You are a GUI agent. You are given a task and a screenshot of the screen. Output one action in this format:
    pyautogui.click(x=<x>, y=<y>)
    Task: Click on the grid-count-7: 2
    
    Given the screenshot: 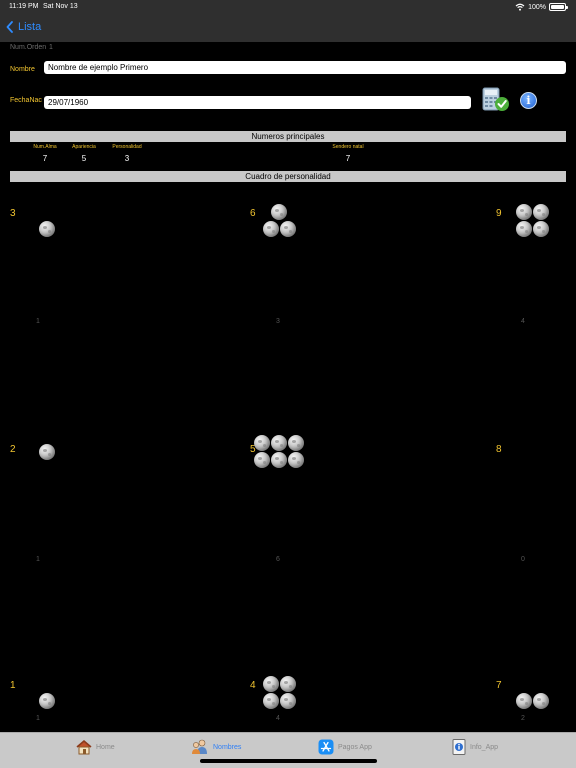 What is the action you would take?
    pyautogui.click(x=523, y=718)
    